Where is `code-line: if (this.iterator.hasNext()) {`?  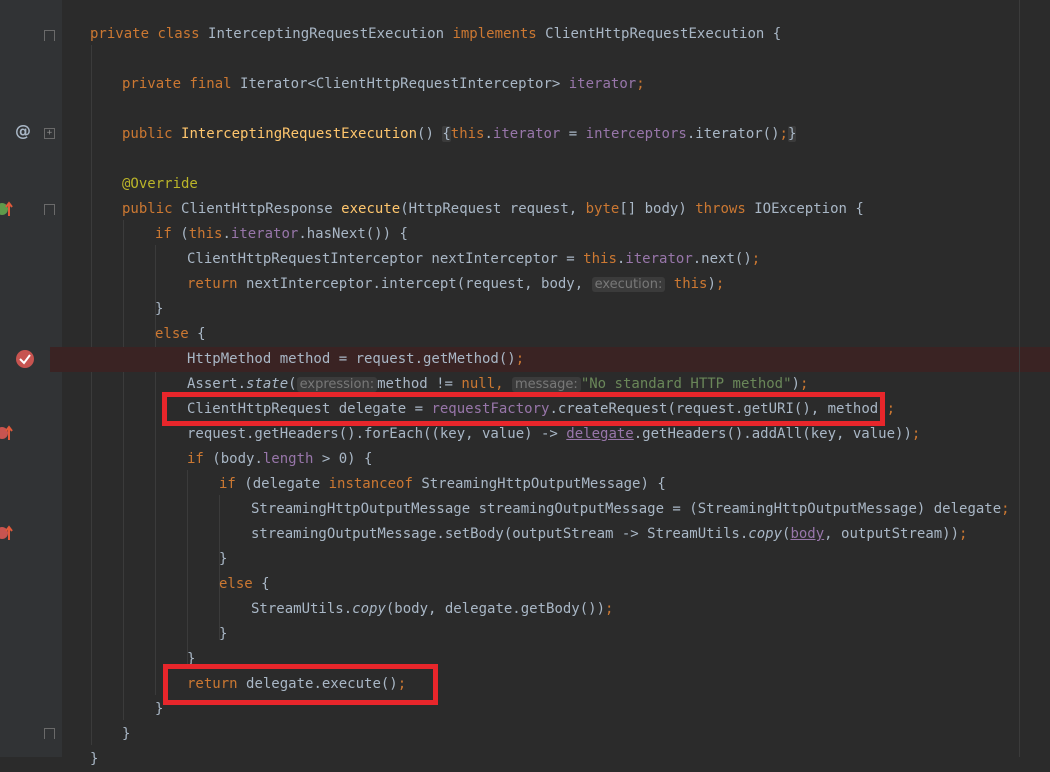
code-line: if (this.iterator.hasNext()) { is located at coordinates (556, 234).